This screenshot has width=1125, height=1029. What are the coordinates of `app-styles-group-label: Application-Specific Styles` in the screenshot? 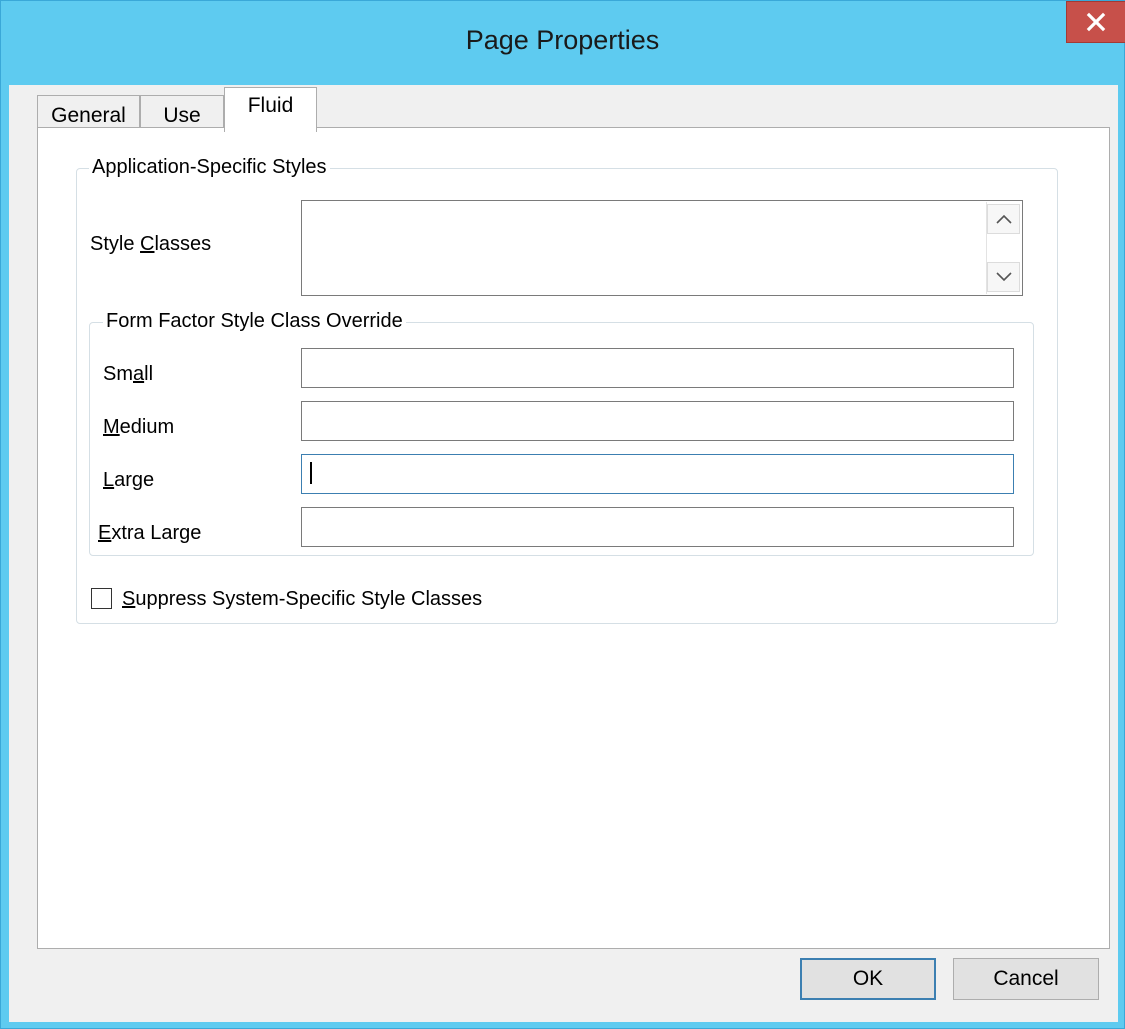 It's located at (209, 167).